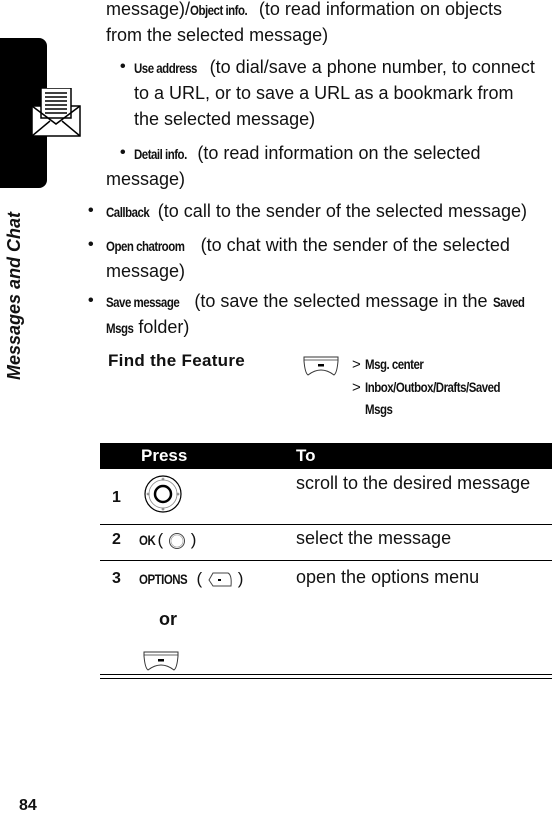 Image resolution: width=552 pixels, height=818 pixels. I want to click on section-label: Messages and Chat, so click(14, 295).